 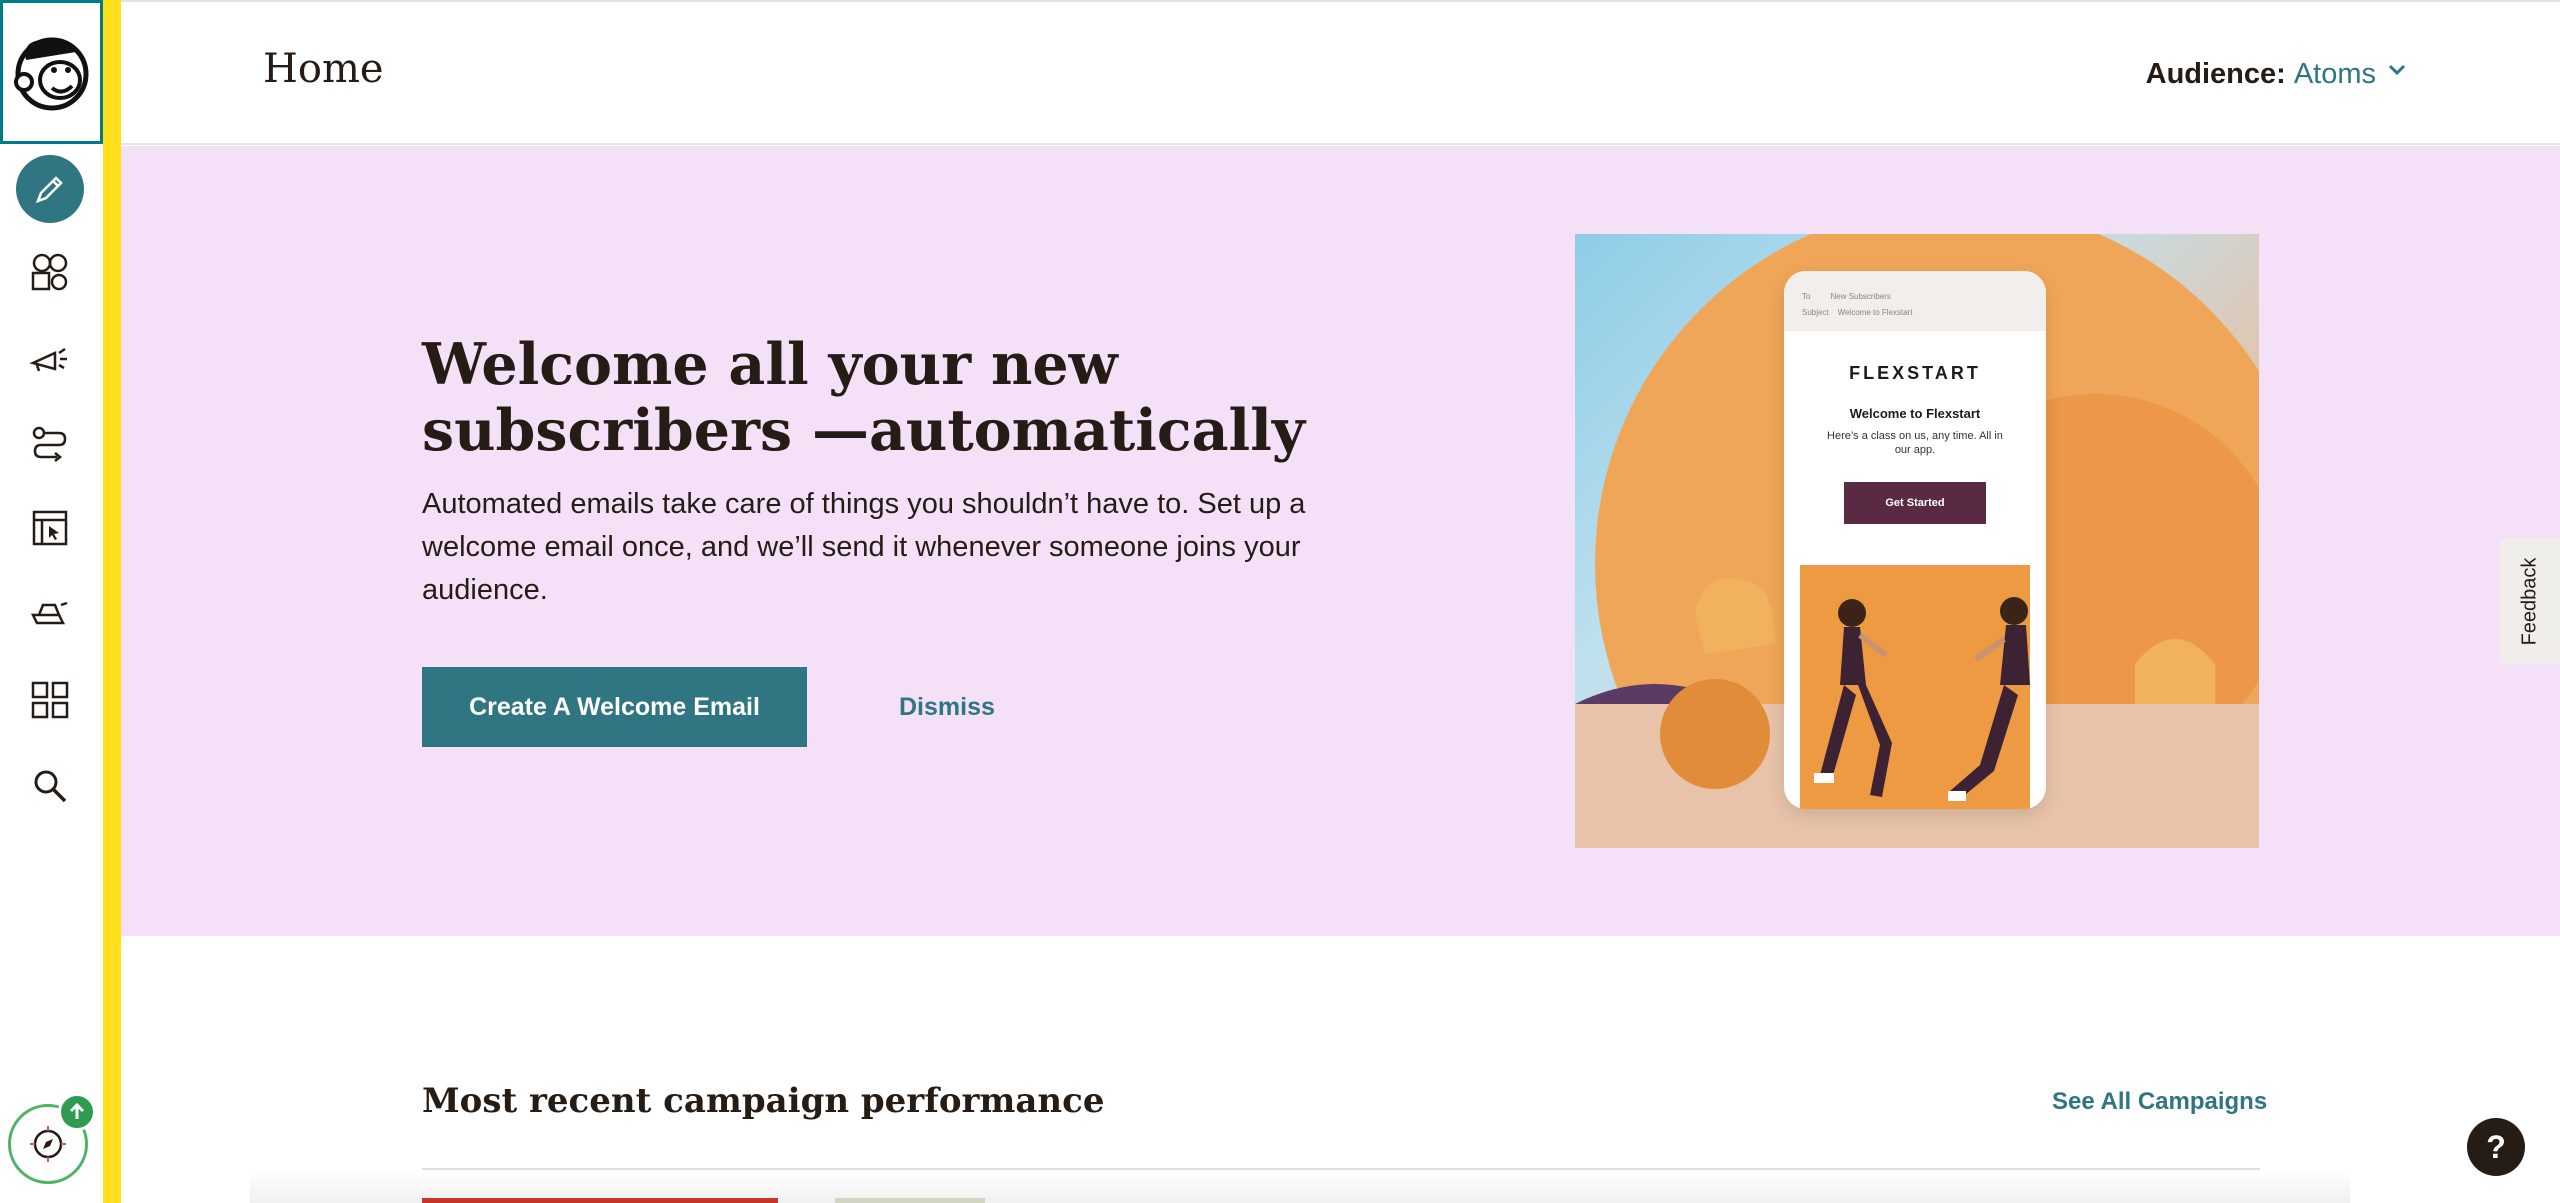 What do you see at coordinates (2496, 1147) in the screenshot?
I see `help-button: ?` at bounding box center [2496, 1147].